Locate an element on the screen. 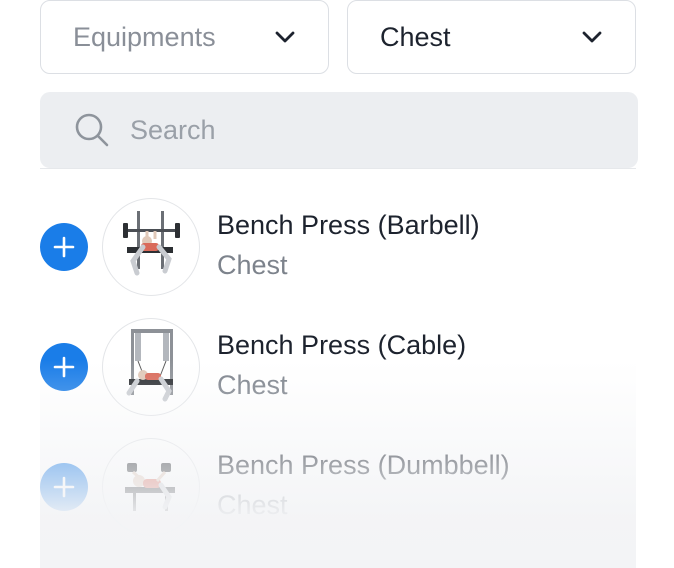  muscle-filter-dropdown: Chest is located at coordinates (491, 37).